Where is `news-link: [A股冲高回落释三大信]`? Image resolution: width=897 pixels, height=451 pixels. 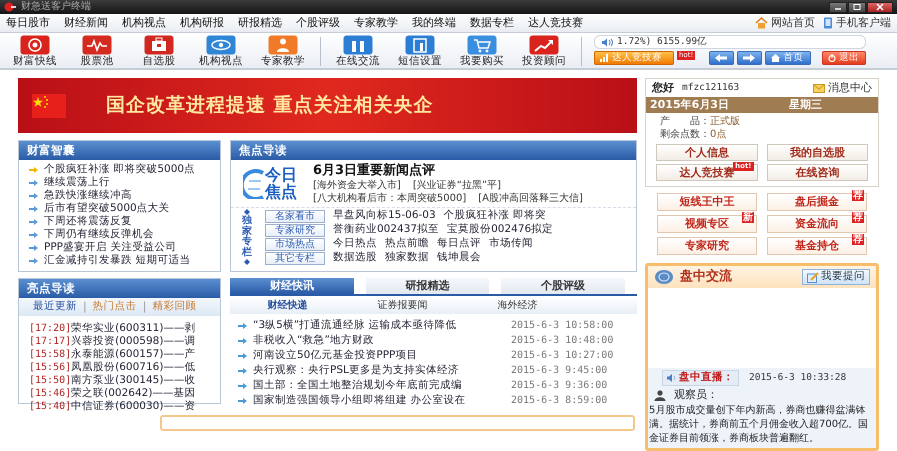
news-link: [A股冲高回落释三大信] is located at coordinates (530, 198).